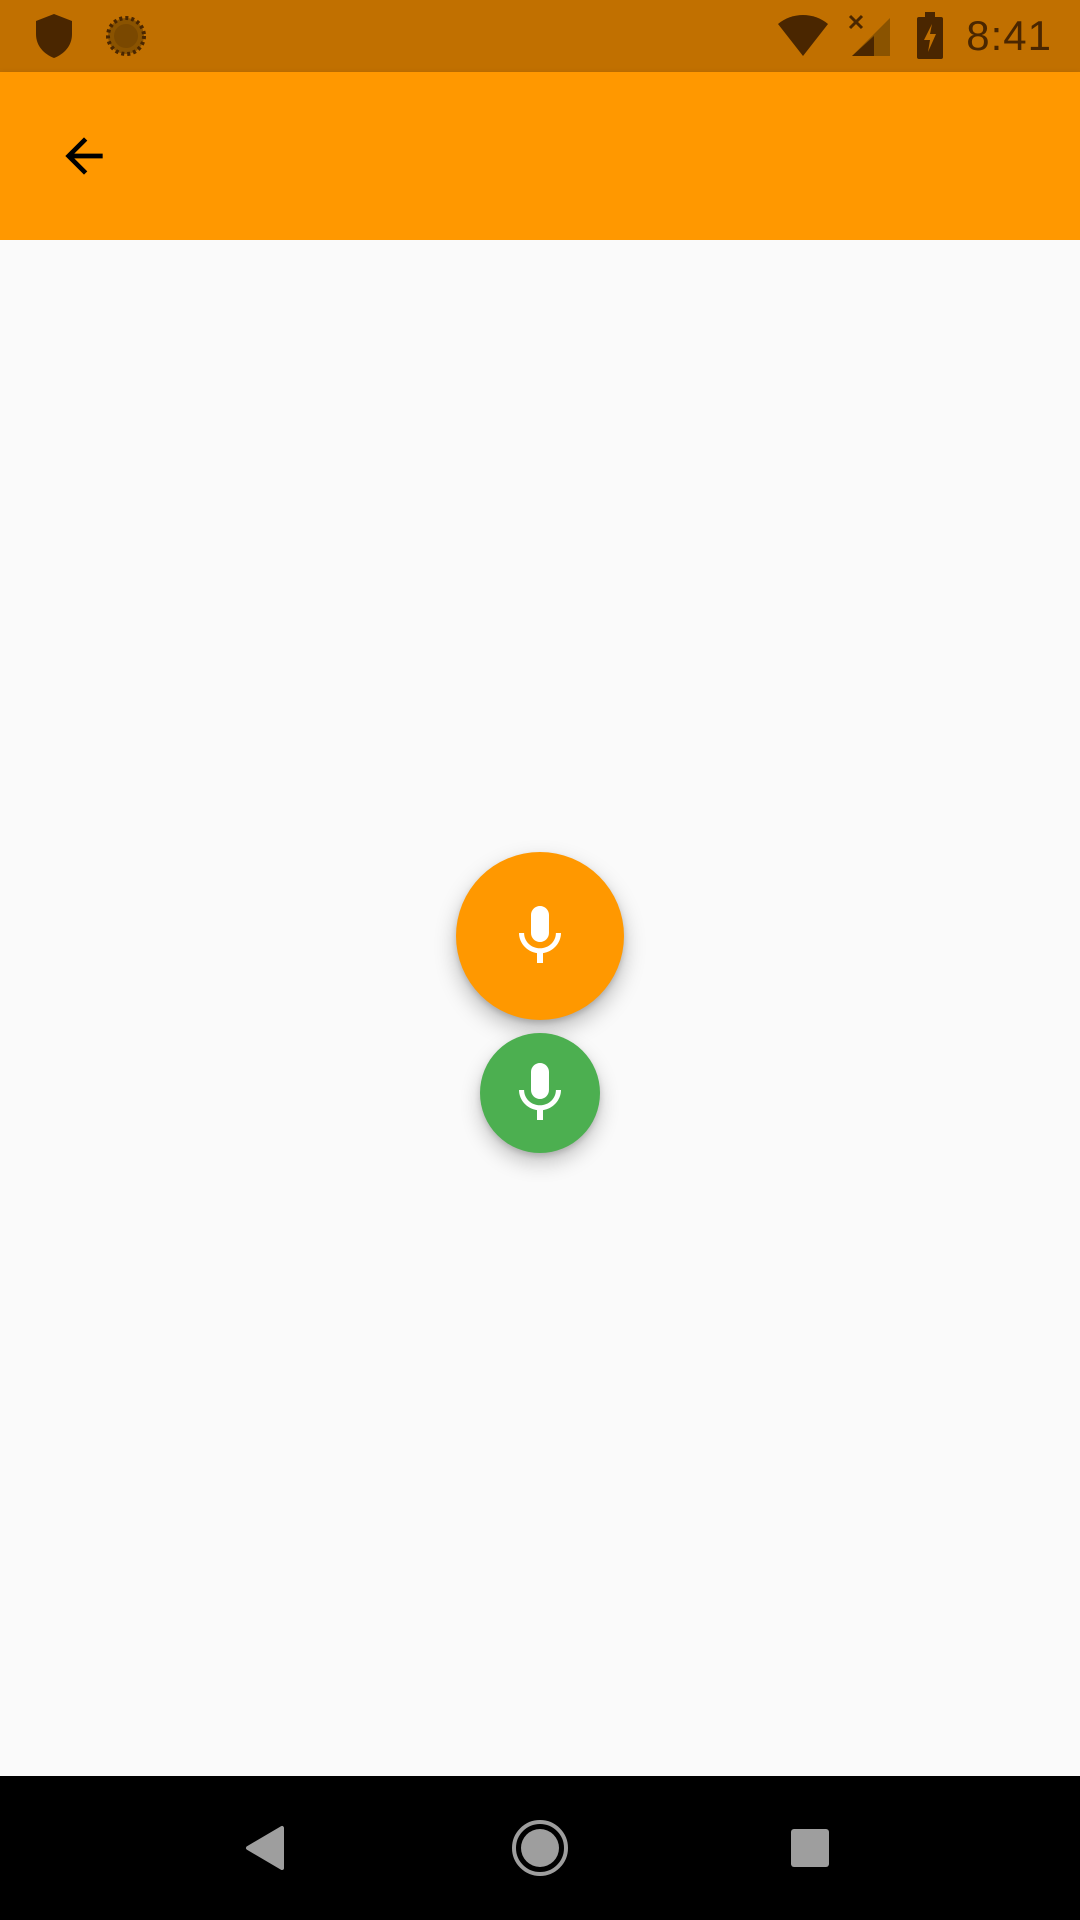  What do you see at coordinates (91, 36) in the screenshot?
I see `status-notifications` at bounding box center [91, 36].